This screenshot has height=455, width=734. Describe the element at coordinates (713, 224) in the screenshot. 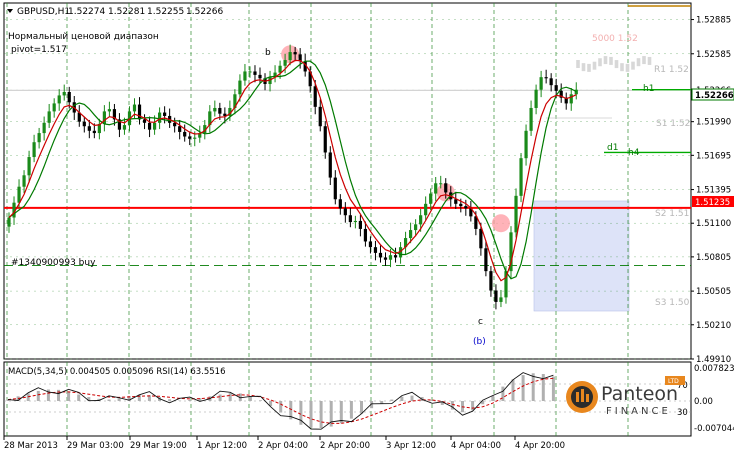

I see `y-tick-label: 1.51100` at that location.